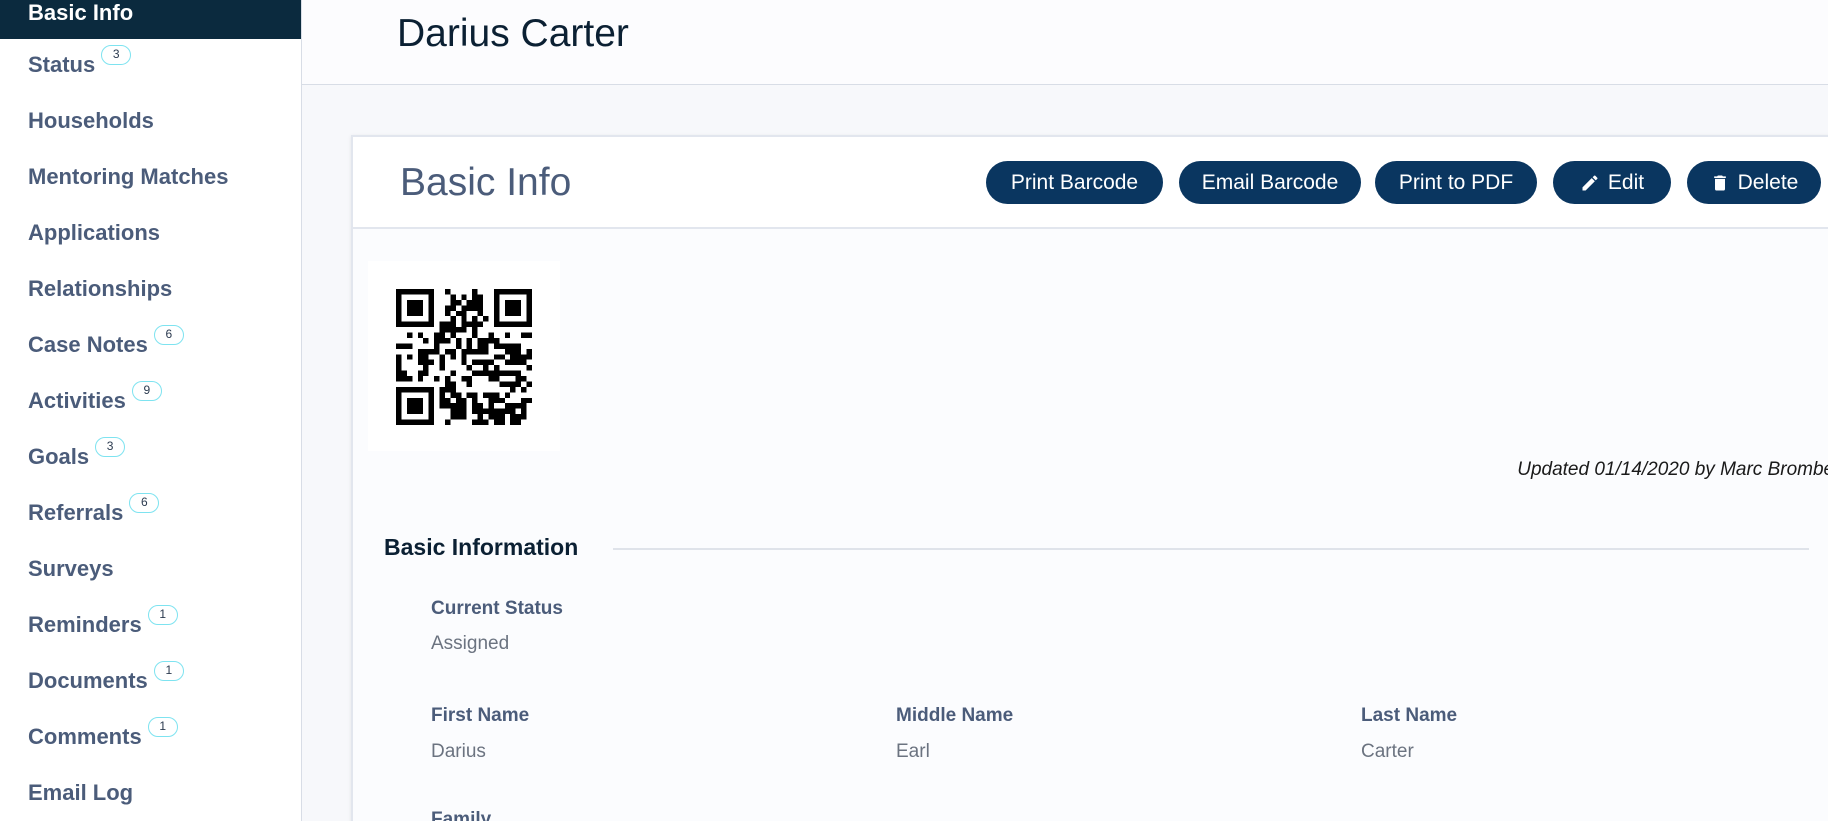 The image size is (1828, 821). I want to click on sidebar-item-label: Households, so click(91, 120).